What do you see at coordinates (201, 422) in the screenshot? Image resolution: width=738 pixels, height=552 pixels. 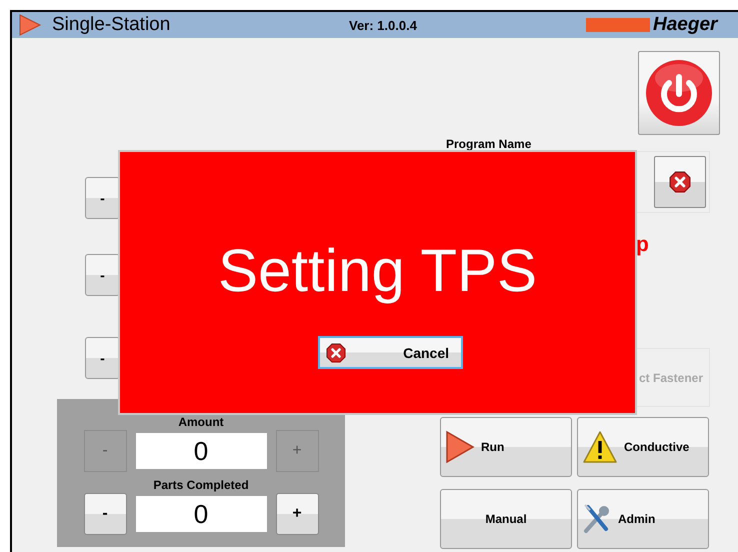 I see `counter-label: Amount` at bounding box center [201, 422].